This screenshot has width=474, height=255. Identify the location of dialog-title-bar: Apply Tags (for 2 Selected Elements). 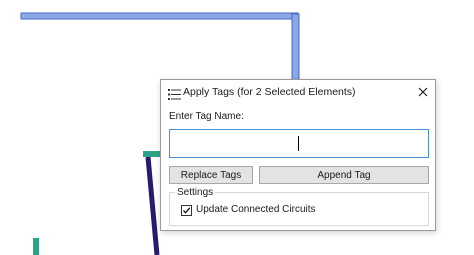
(298, 93).